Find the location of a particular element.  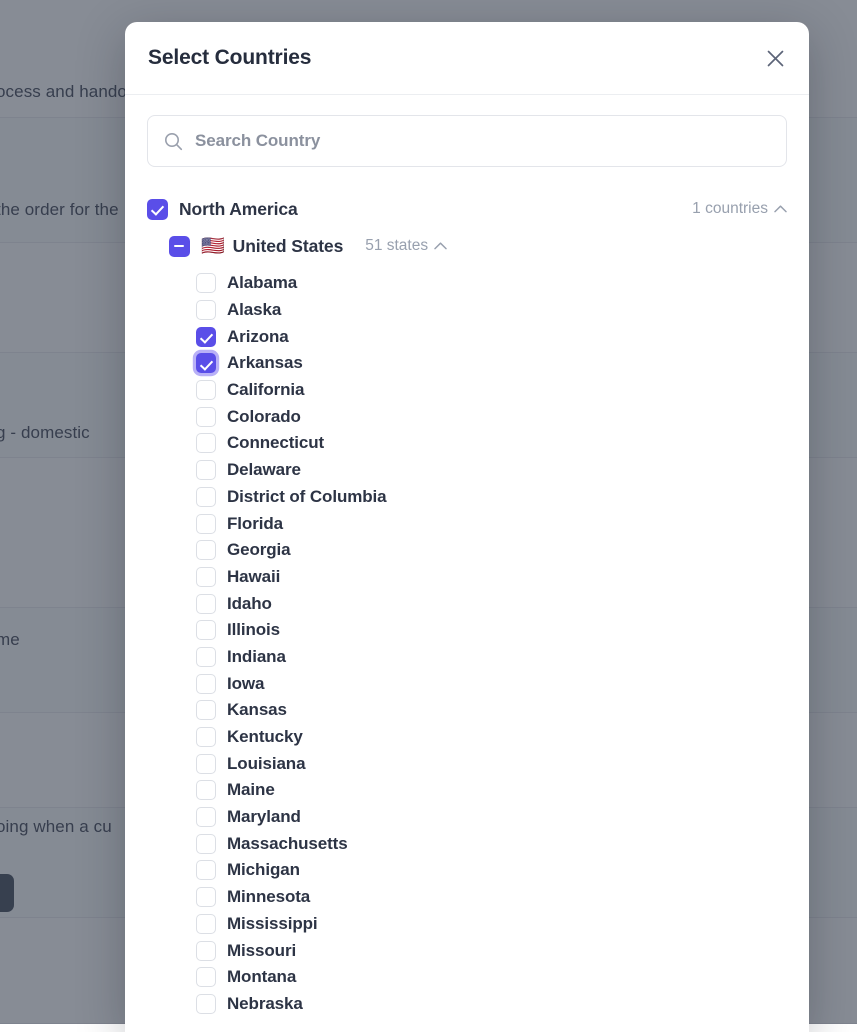

state-label: Alaska is located at coordinates (254, 310).